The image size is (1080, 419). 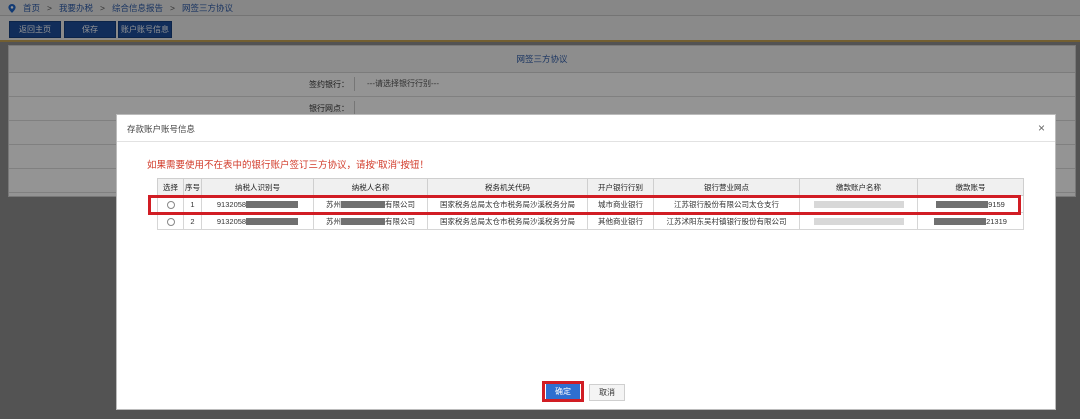 What do you see at coordinates (858, 187) in the screenshot?
I see `col-header-account-name: 缴款账户名称` at bounding box center [858, 187].